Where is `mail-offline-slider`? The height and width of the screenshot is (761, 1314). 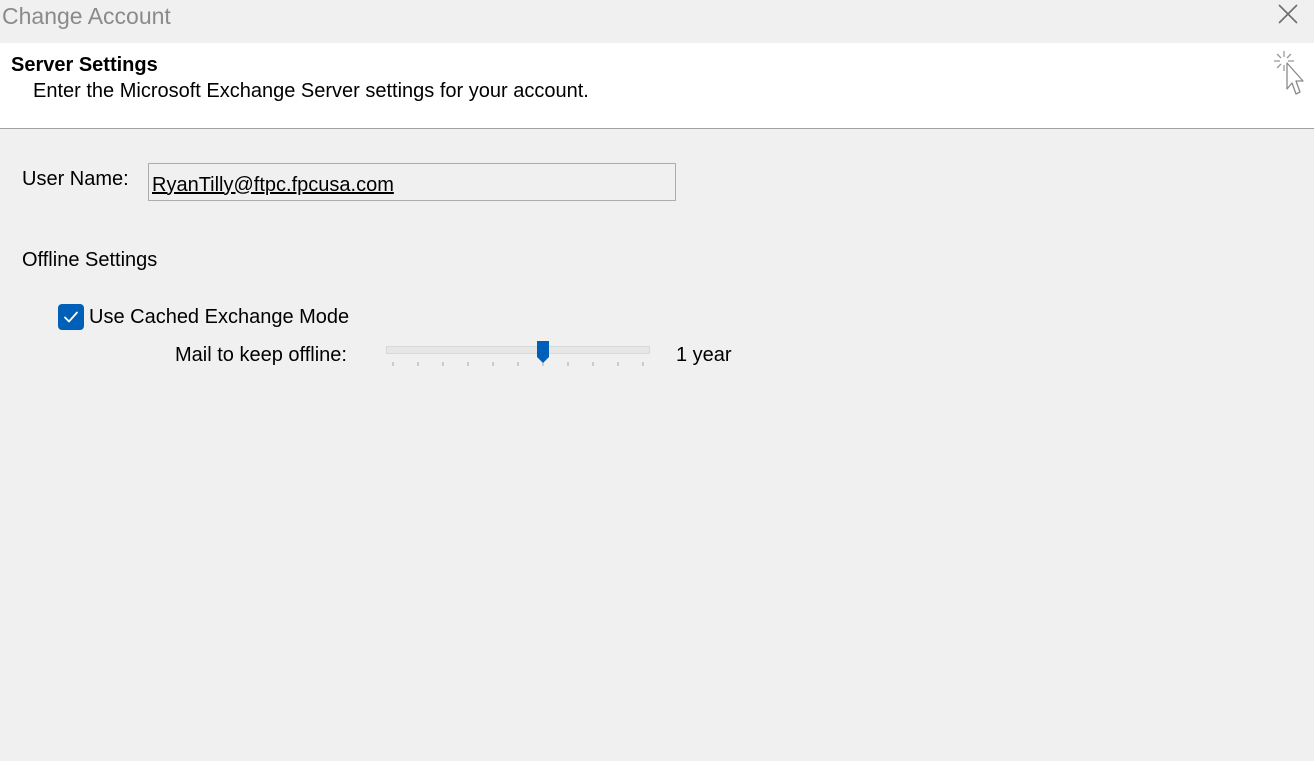
mail-offline-slider is located at coordinates (519, 355).